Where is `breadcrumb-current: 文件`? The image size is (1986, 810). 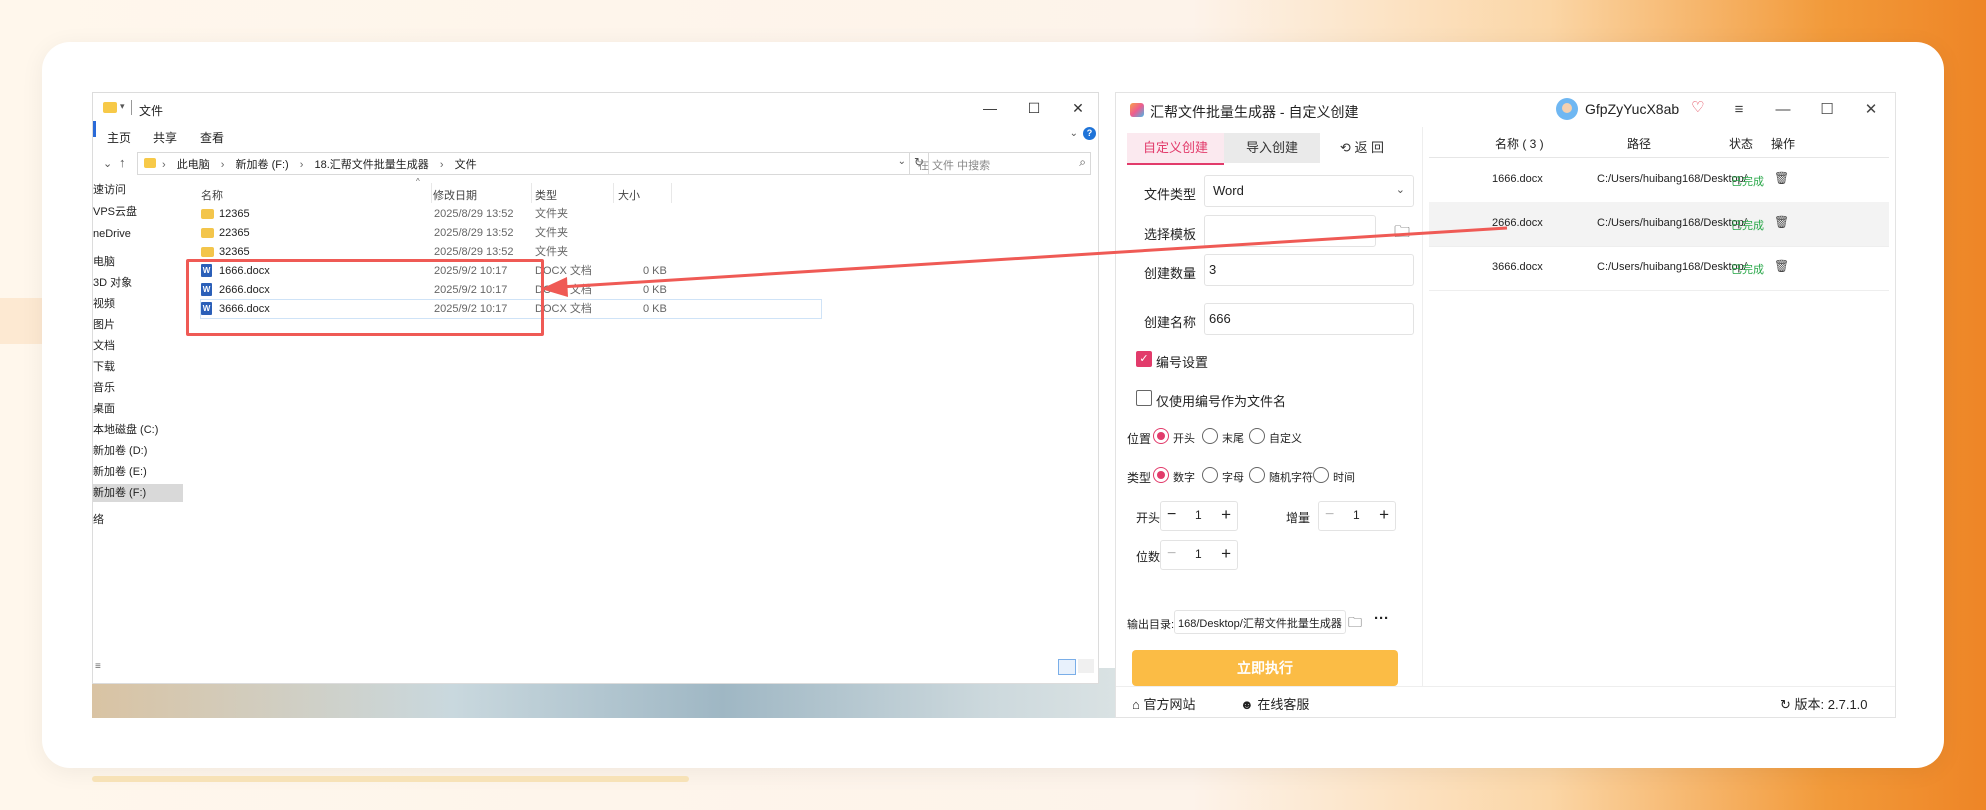
breadcrumb-current: 文件 is located at coordinates (466, 165).